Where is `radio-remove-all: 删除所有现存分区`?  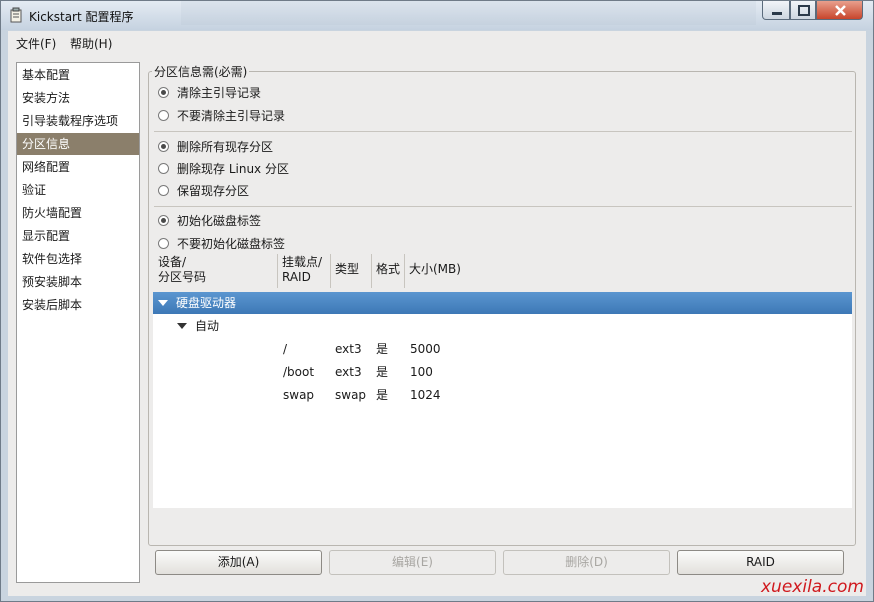 radio-remove-all: 删除所有现存分区 is located at coordinates (215, 147).